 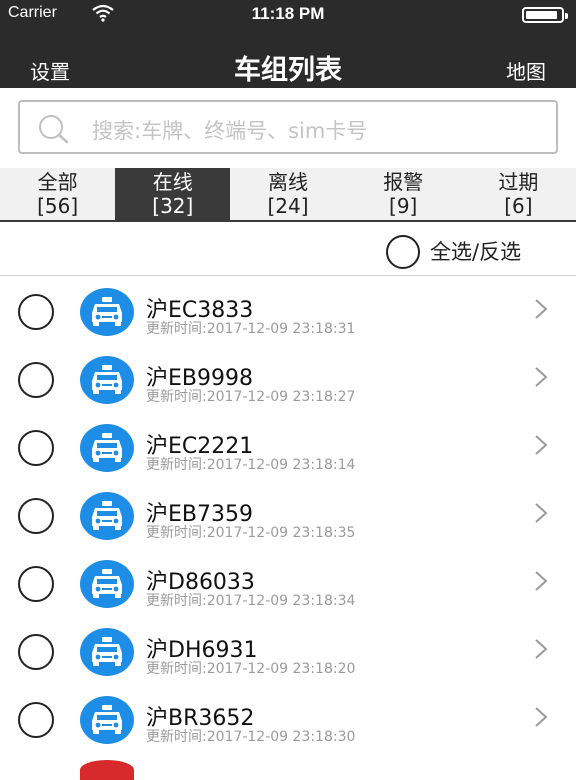 I want to click on status-bar: Carrier 11:18 PM, so click(x=288, y=14).